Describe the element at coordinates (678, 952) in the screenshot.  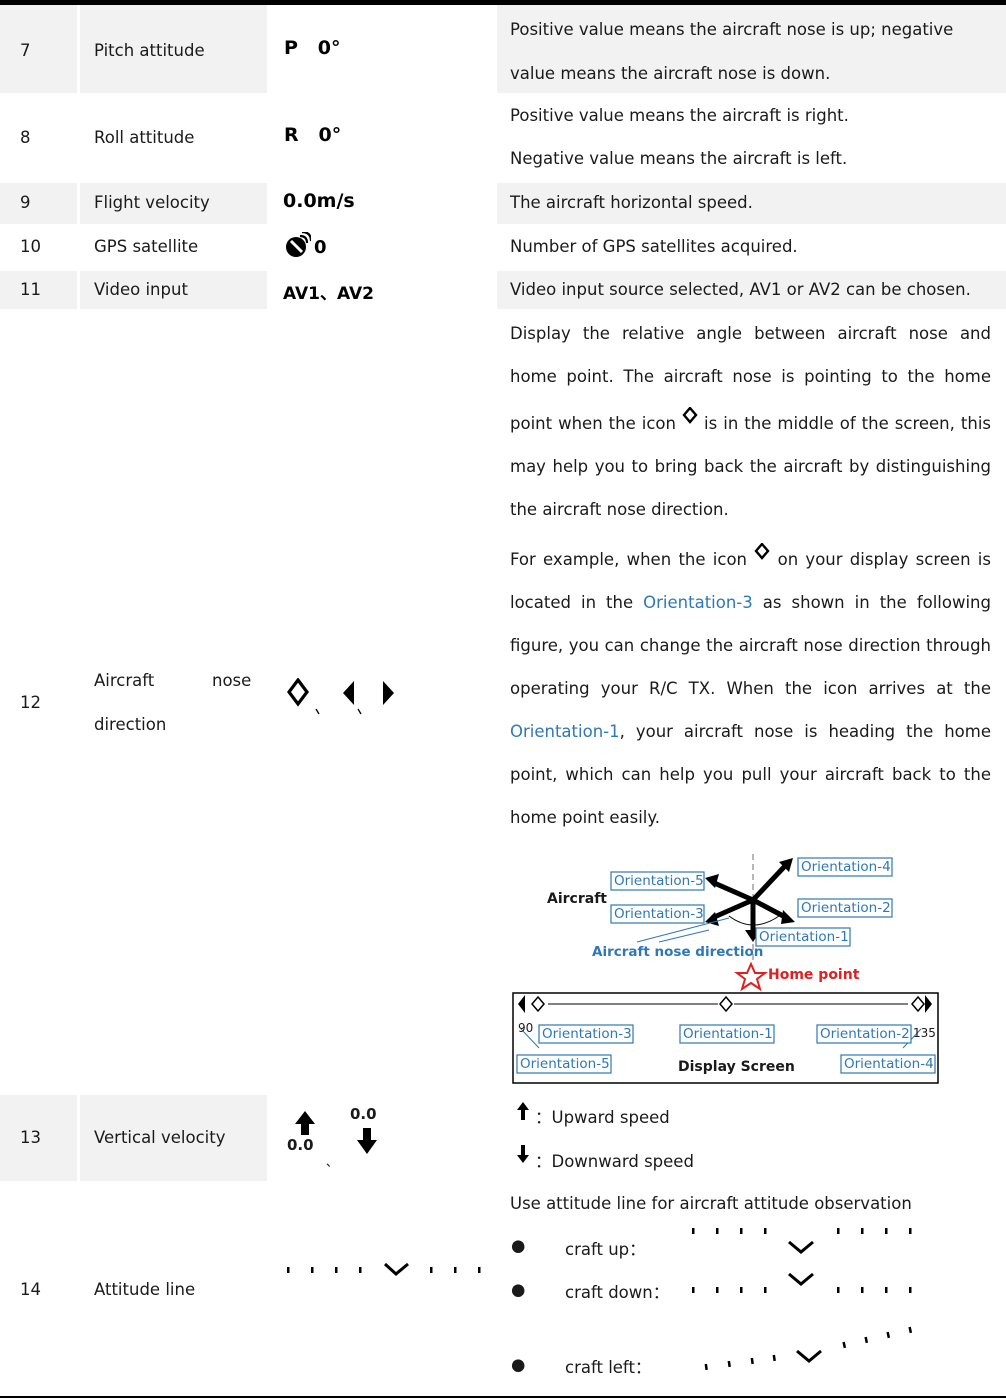
I see `aircraft-nose-direction-label: Aircraft nose direction` at that location.